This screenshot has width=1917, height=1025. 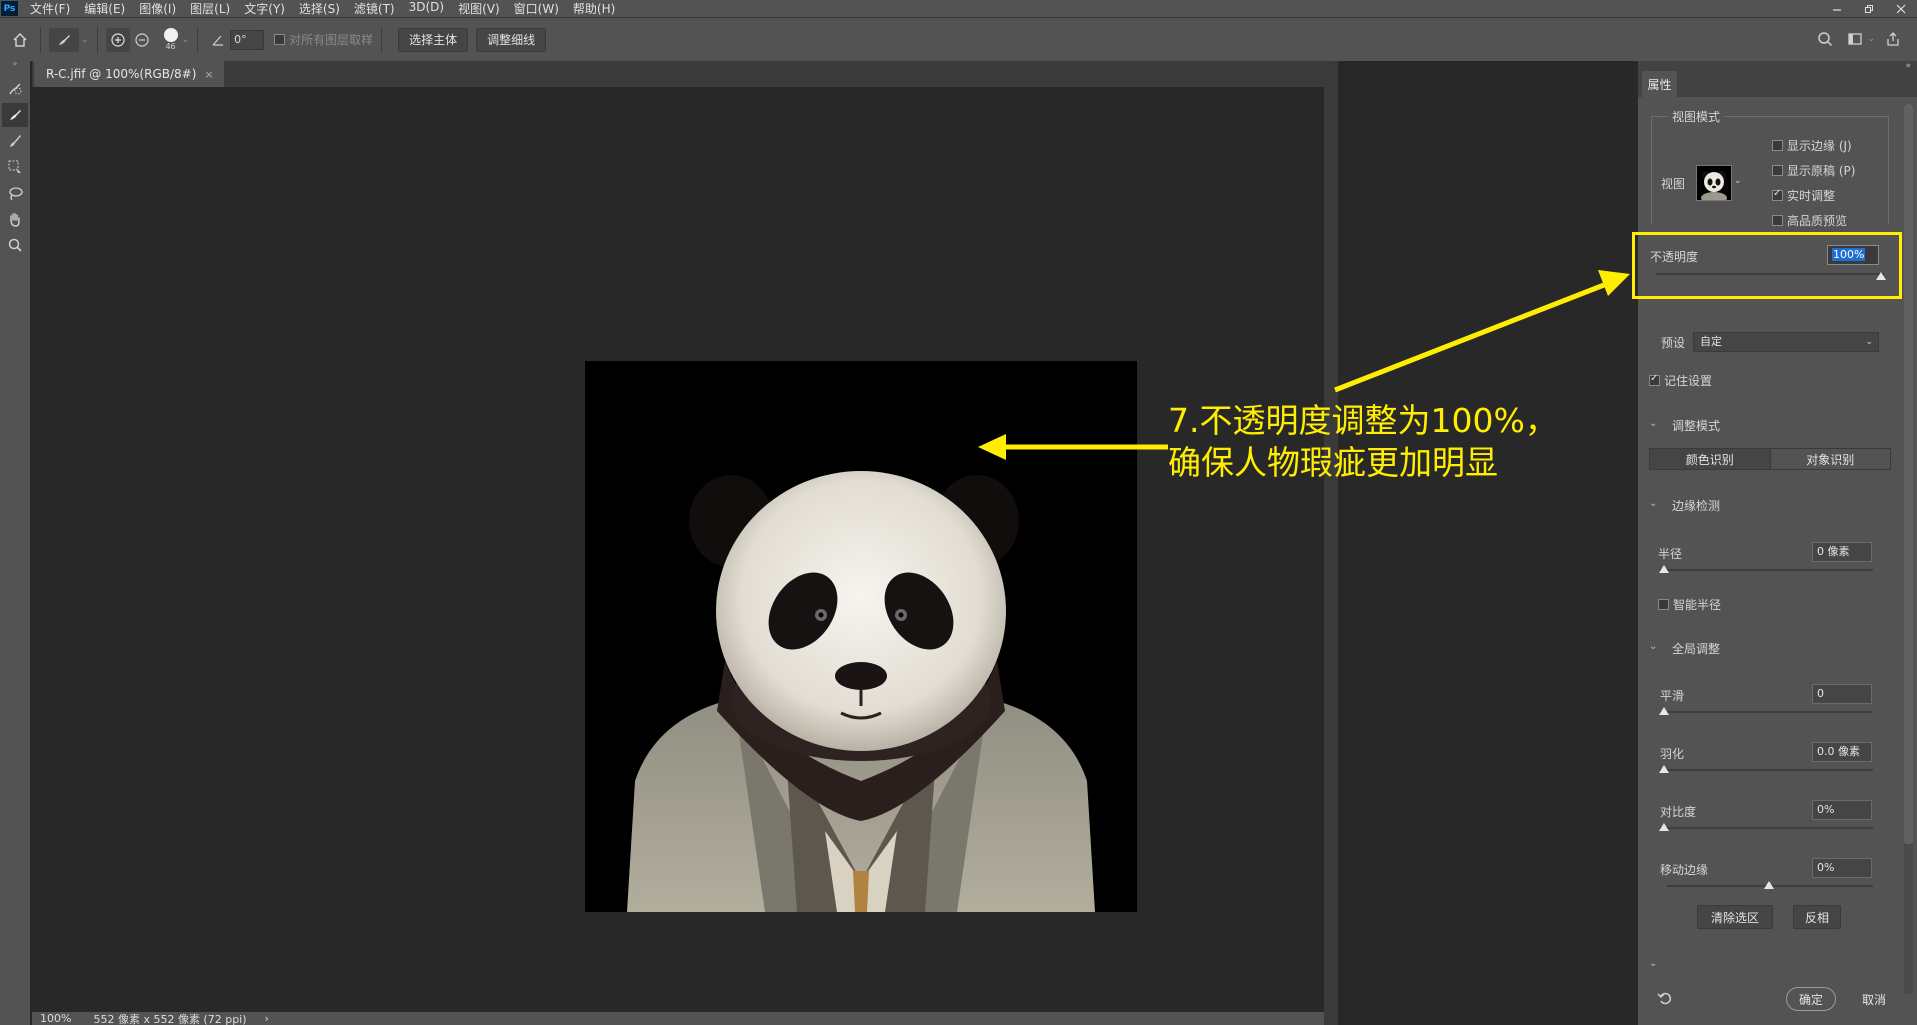 What do you see at coordinates (280, 39) in the screenshot?
I see `sample-all-layers-box` at bounding box center [280, 39].